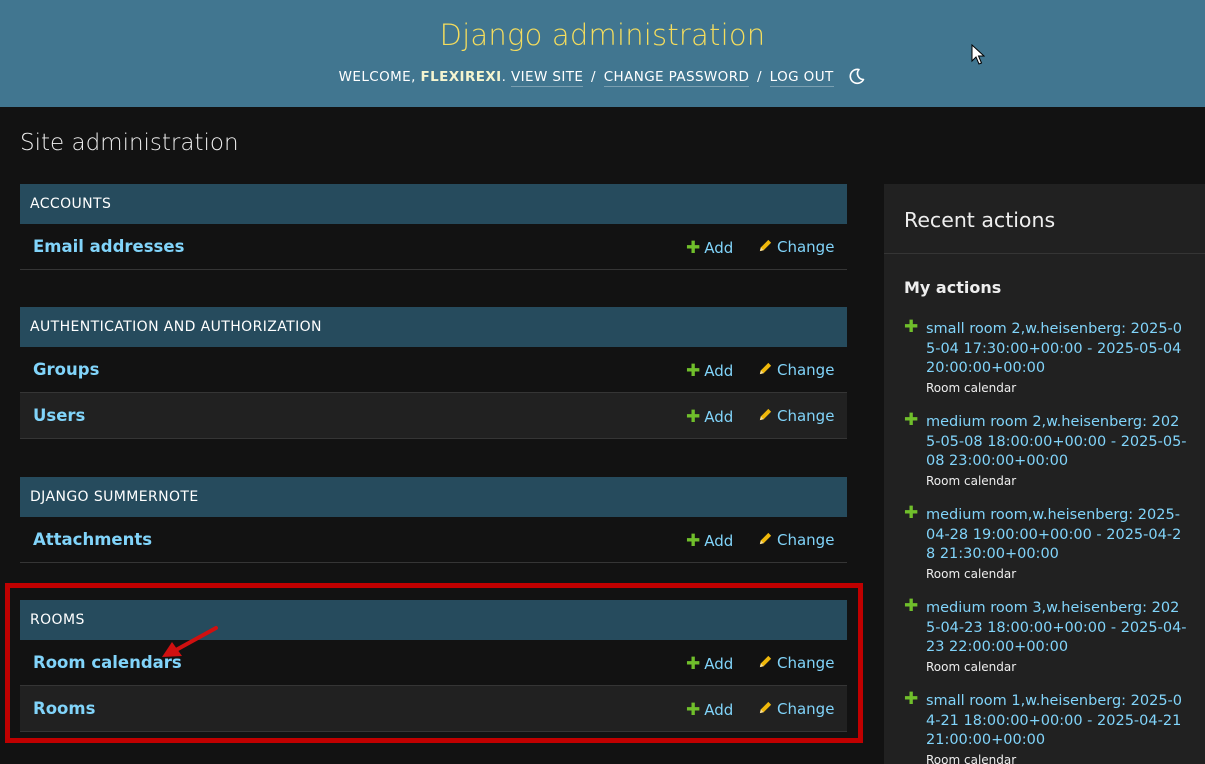  I want to click on my-actions-heading: My actions, so click(953, 287).